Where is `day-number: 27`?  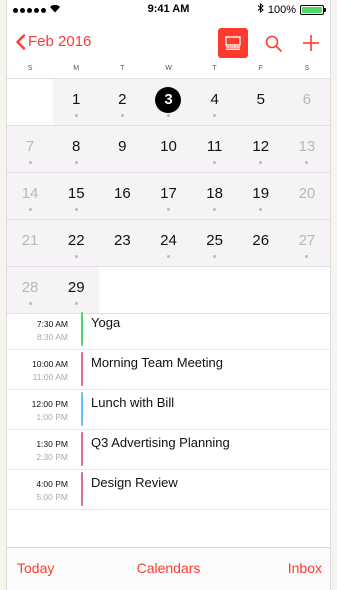 day-number: 27 is located at coordinates (307, 240).